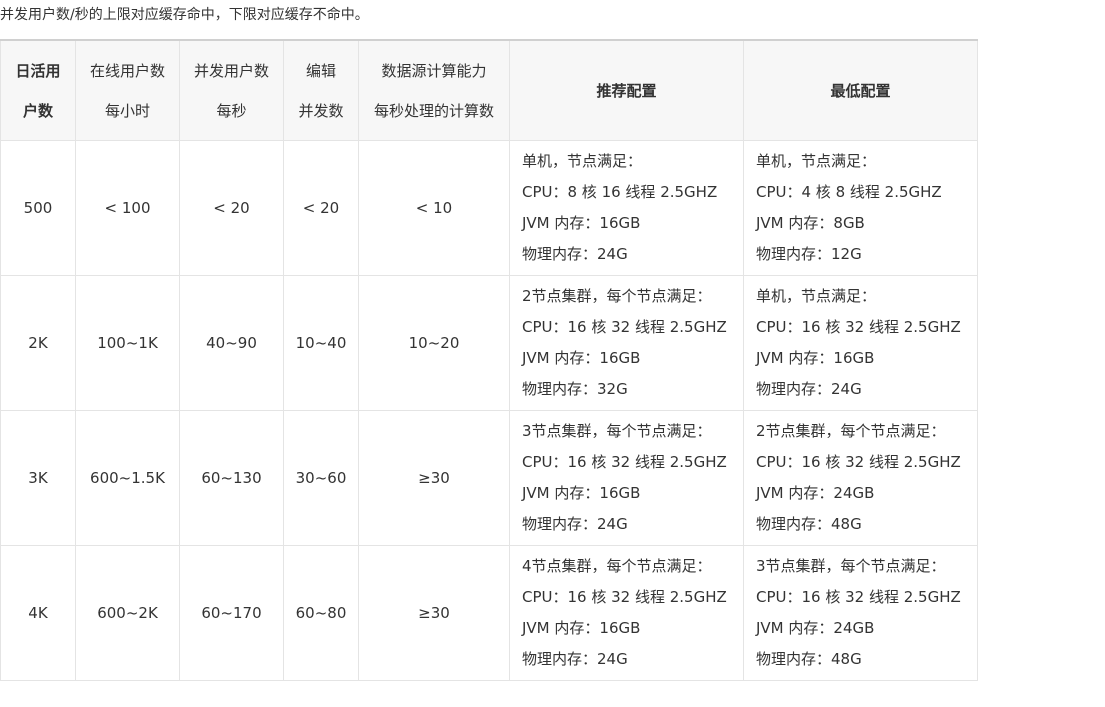 The width and height of the screenshot is (1105, 707). Describe the element at coordinates (321, 343) in the screenshot. I see `cell-edit-concurrency: 10~40` at that location.